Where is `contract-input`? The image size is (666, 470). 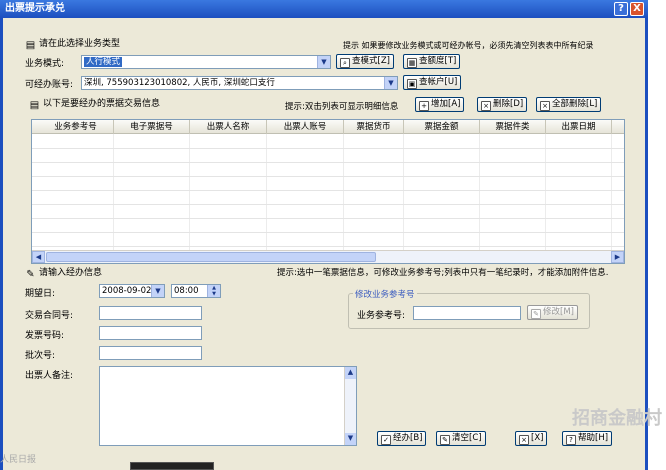
contract-input is located at coordinates (150, 313).